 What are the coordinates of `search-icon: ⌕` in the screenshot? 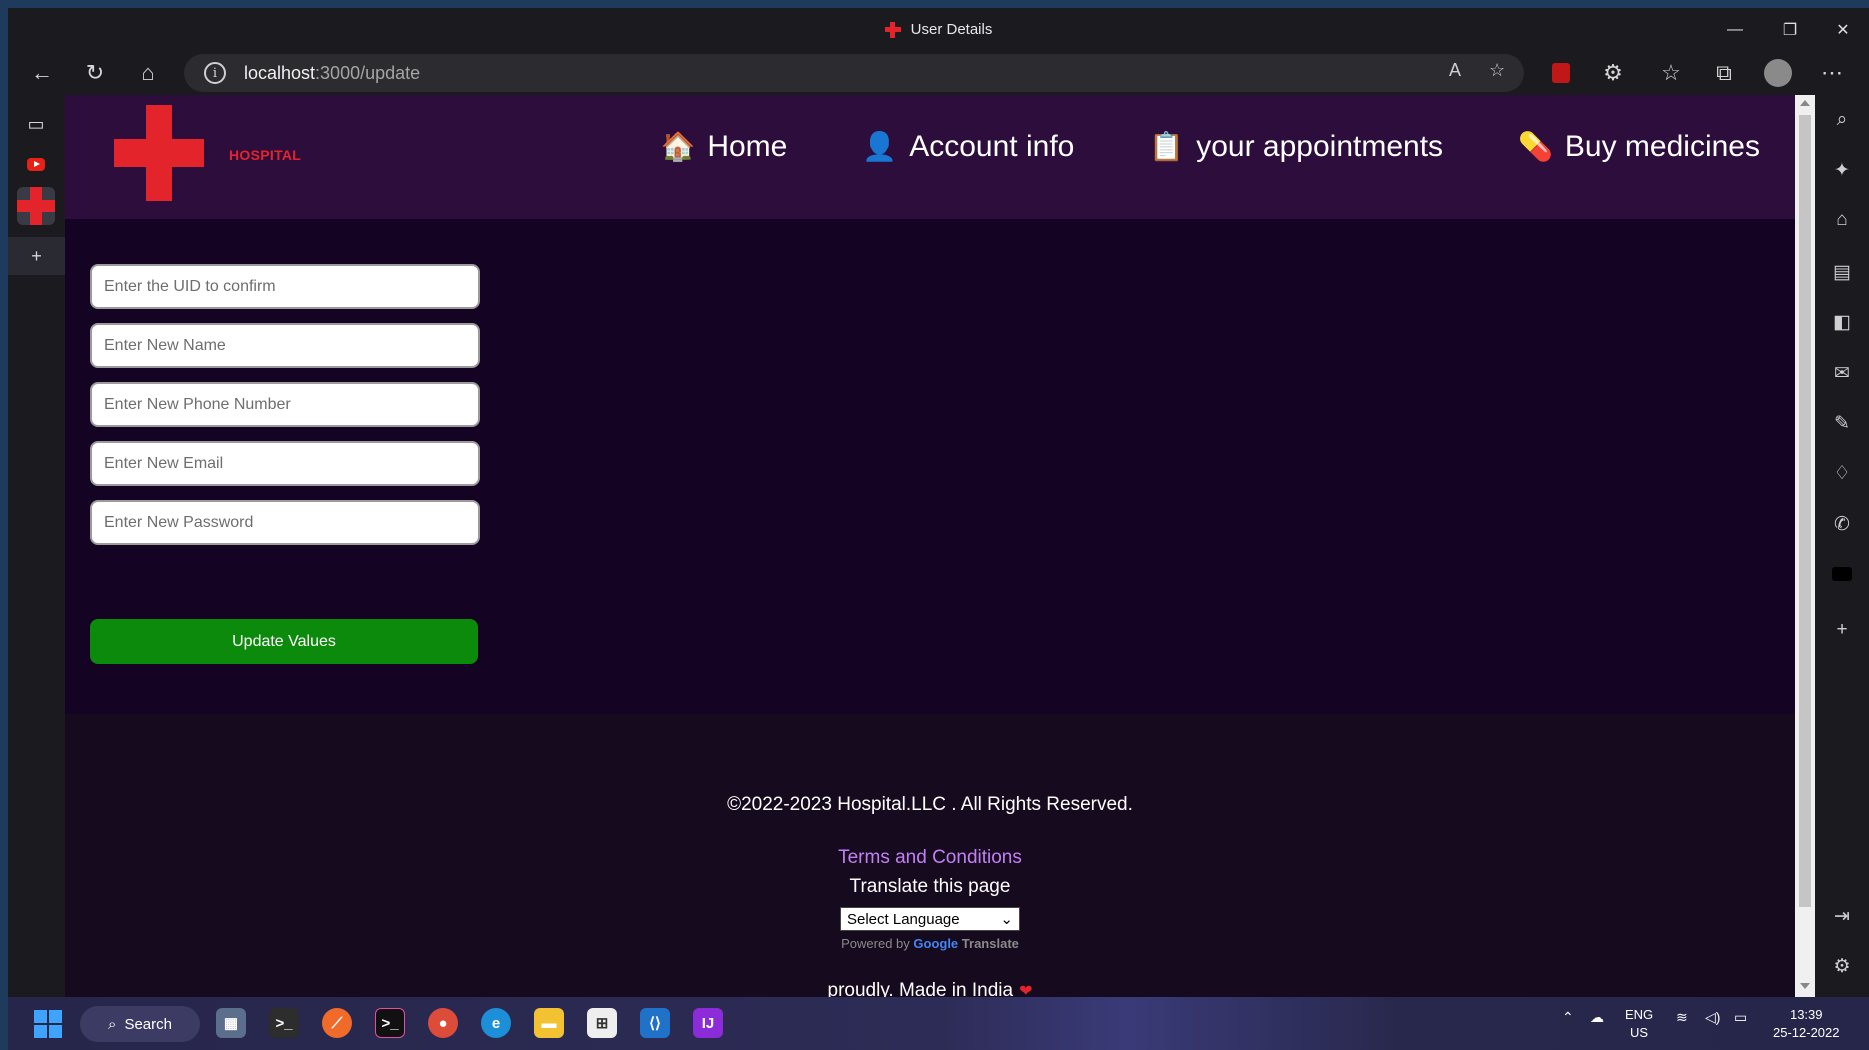 It's located at (112, 1024).